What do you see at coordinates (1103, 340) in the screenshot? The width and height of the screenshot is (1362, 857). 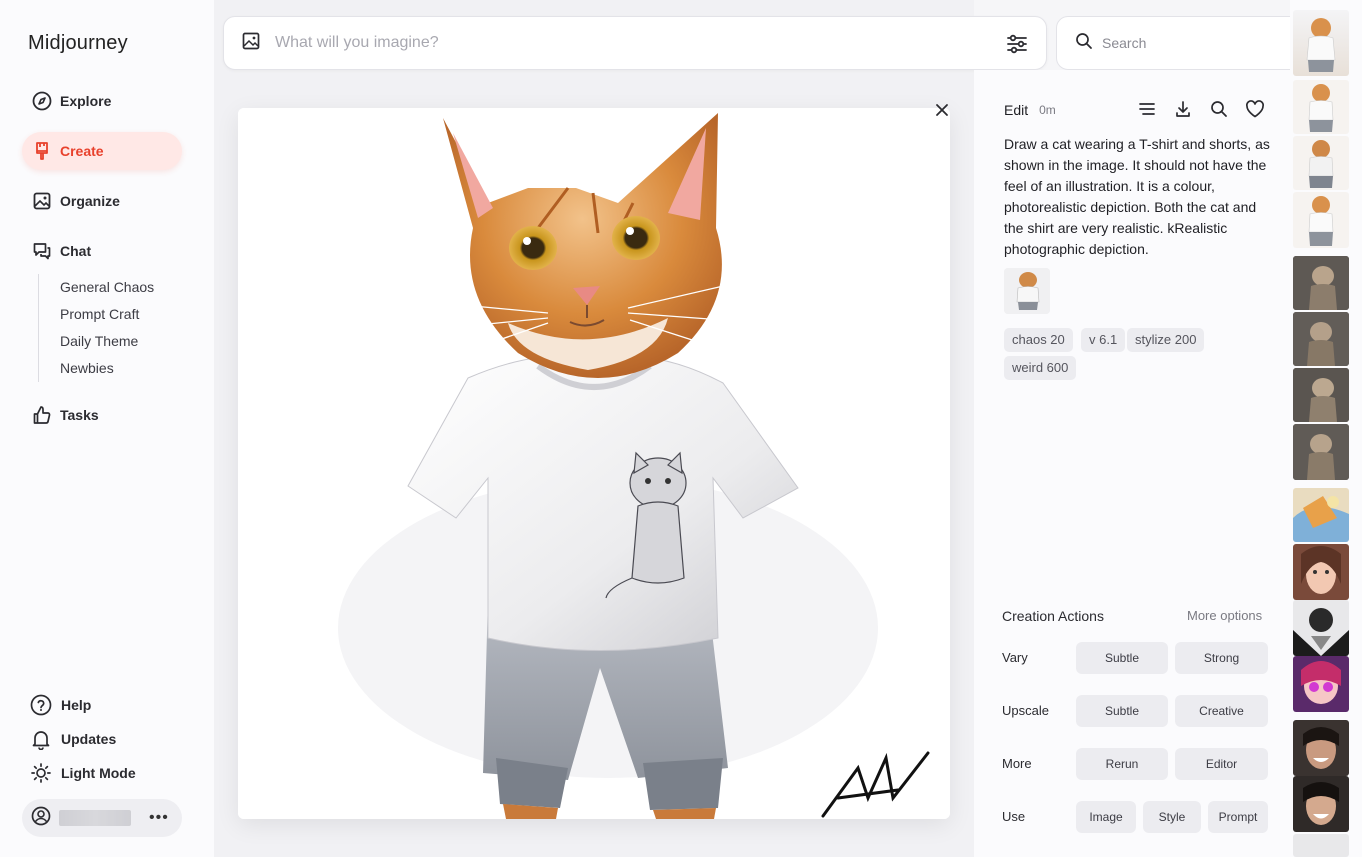 I see `param-tag-version: v 6.1` at bounding box center [1103, 340].